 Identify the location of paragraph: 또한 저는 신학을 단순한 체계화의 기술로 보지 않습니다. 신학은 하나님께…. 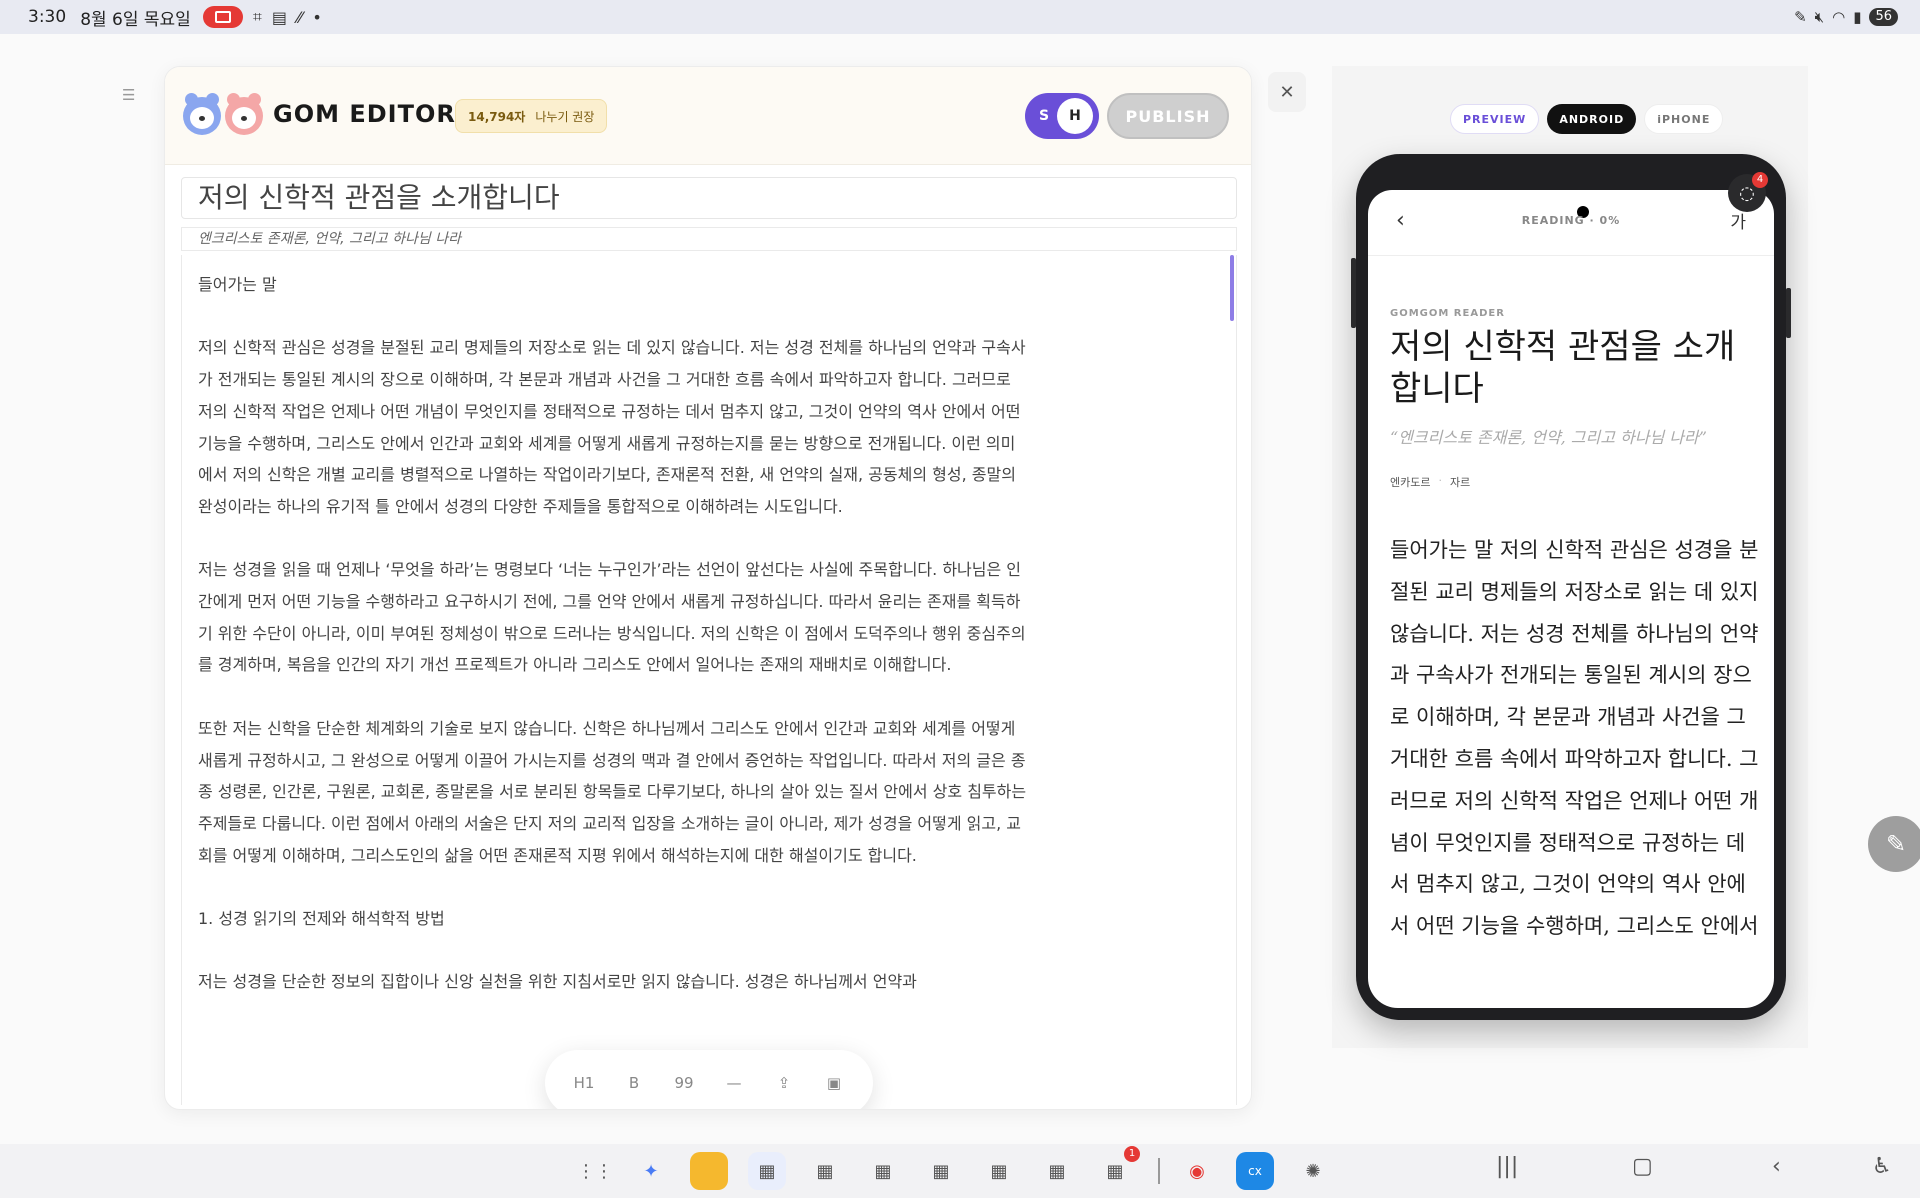
(612, 791).